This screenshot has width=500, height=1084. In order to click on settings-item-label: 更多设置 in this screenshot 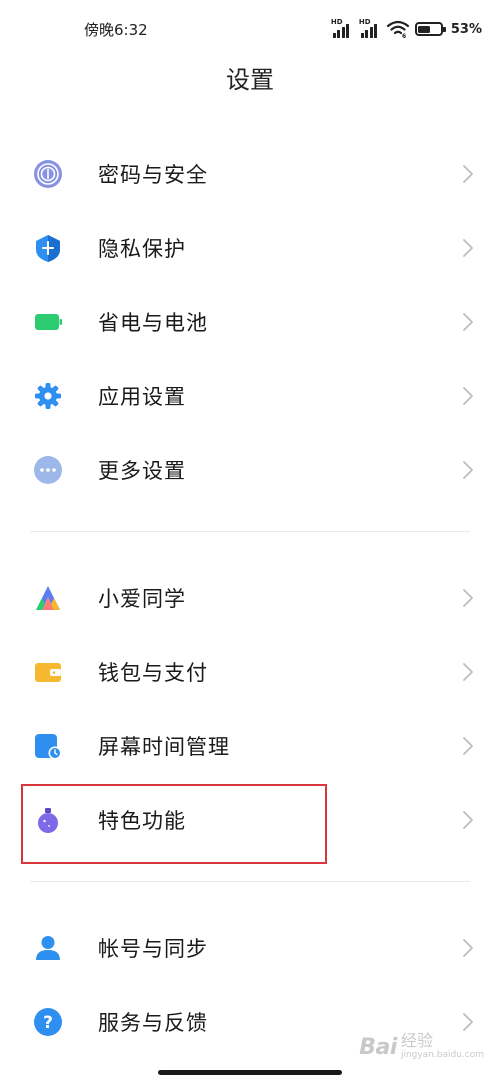, I will do `click(142, 471)`.